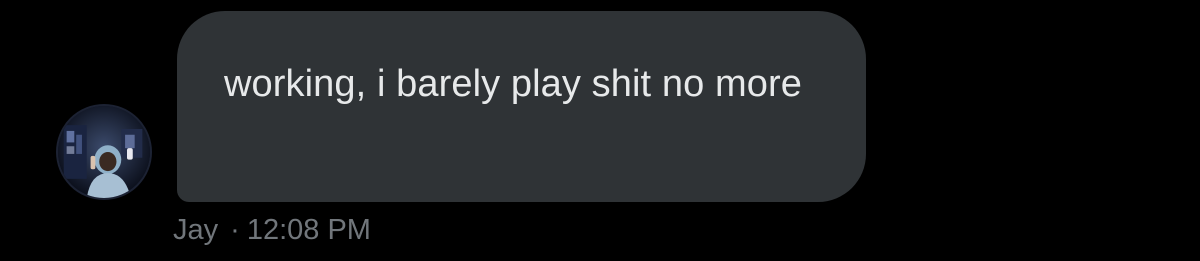 This screenshot has height=261, width=1200. I want to click on sender-name: Jay, so click(195, 230).